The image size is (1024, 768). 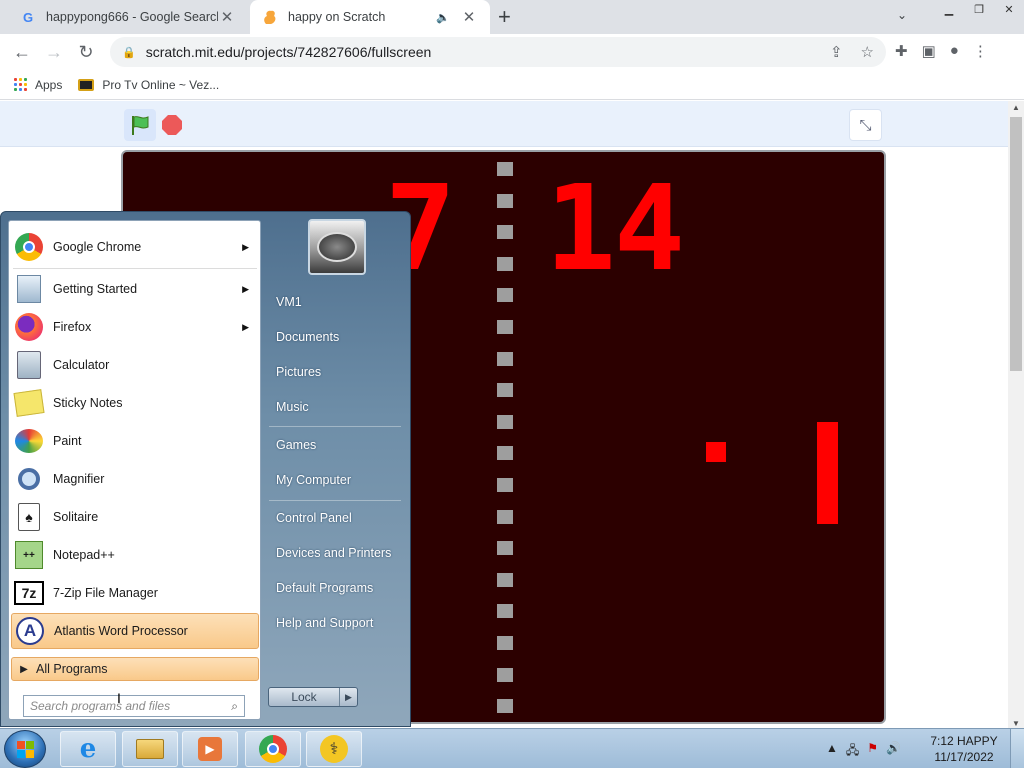 I want to click on taskbar-explorer, so click(x=150, y=749).